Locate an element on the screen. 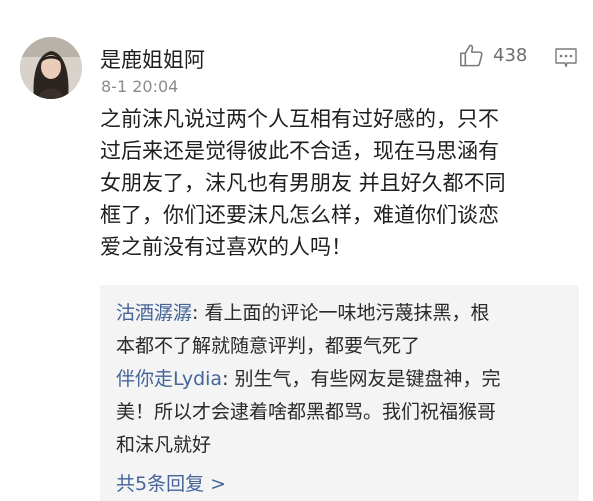 The width and height of the screenshot is (593, 501). comment-line: 女朋友了，沫凡也有男朋友 并且好久都不同 is located at coordinates (303, 183).